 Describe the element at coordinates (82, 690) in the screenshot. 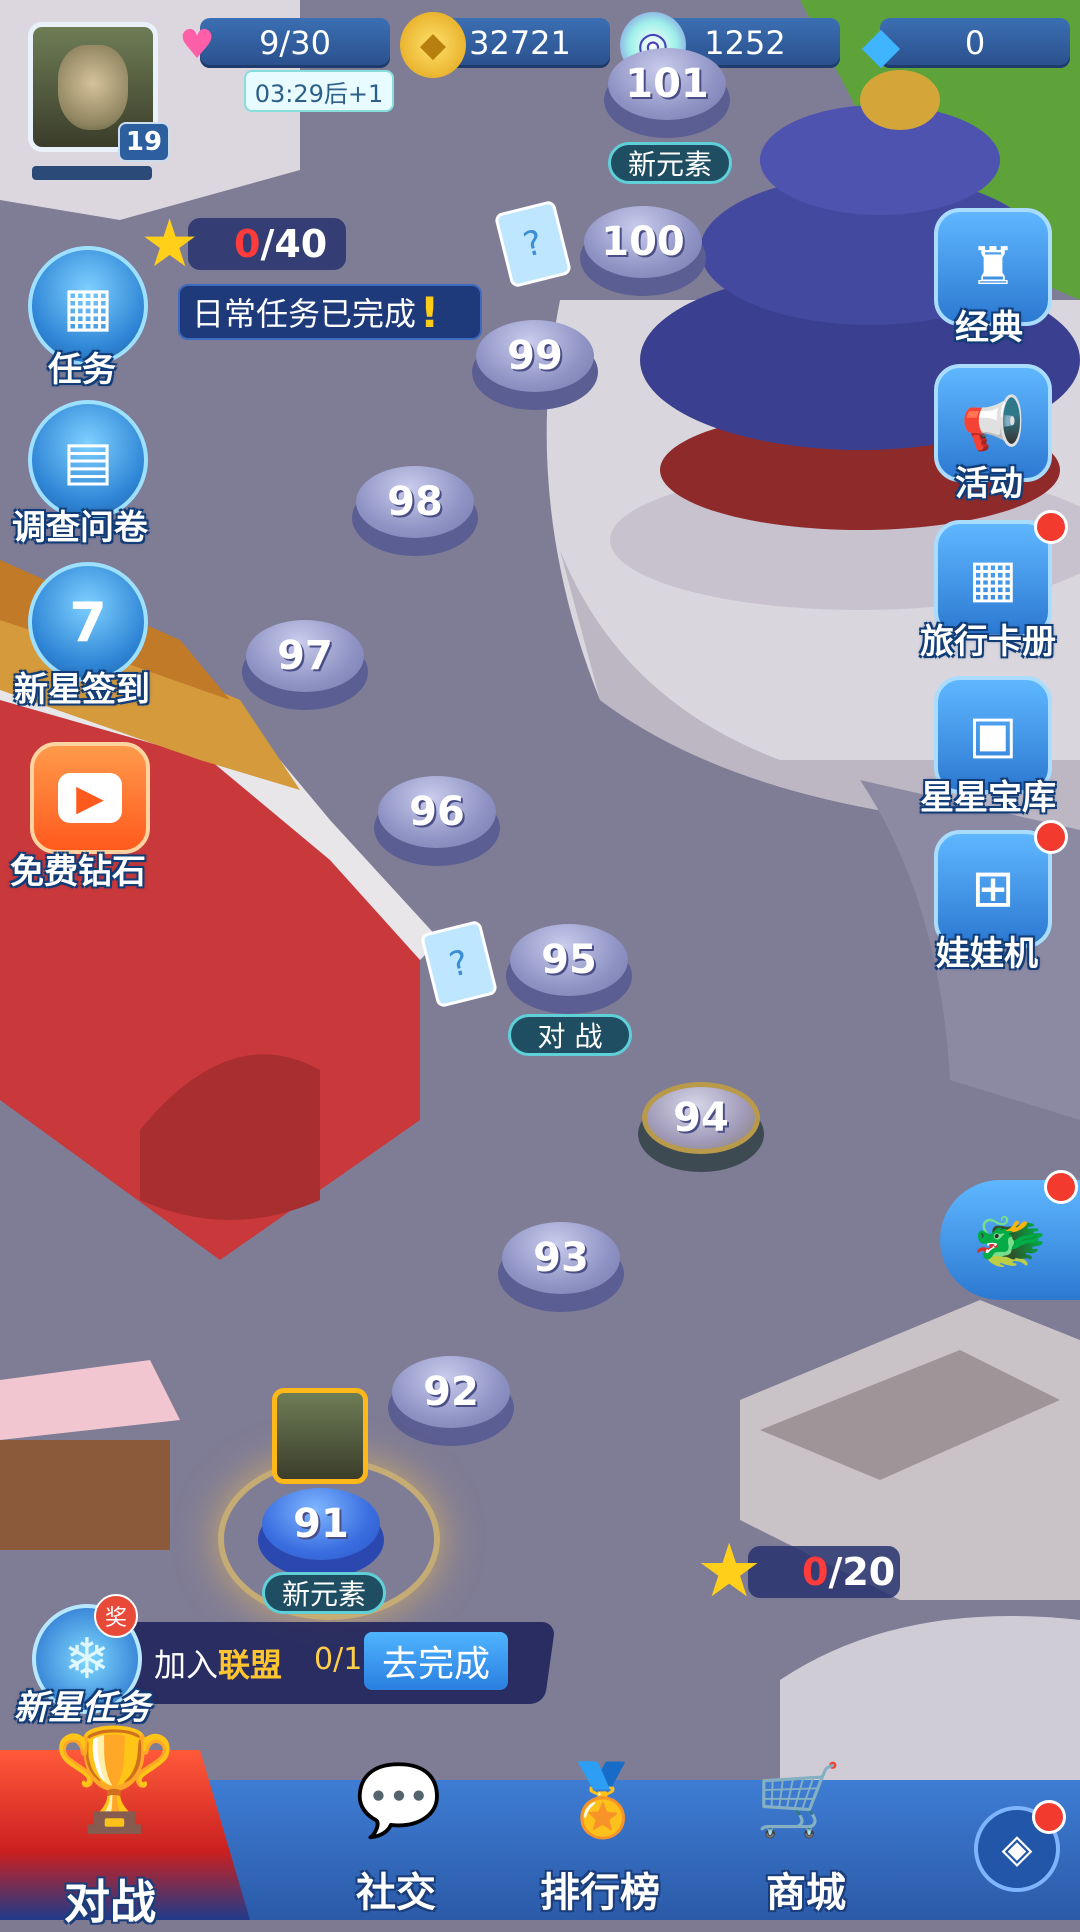

I see `signin-label: 新星签到` at that location.